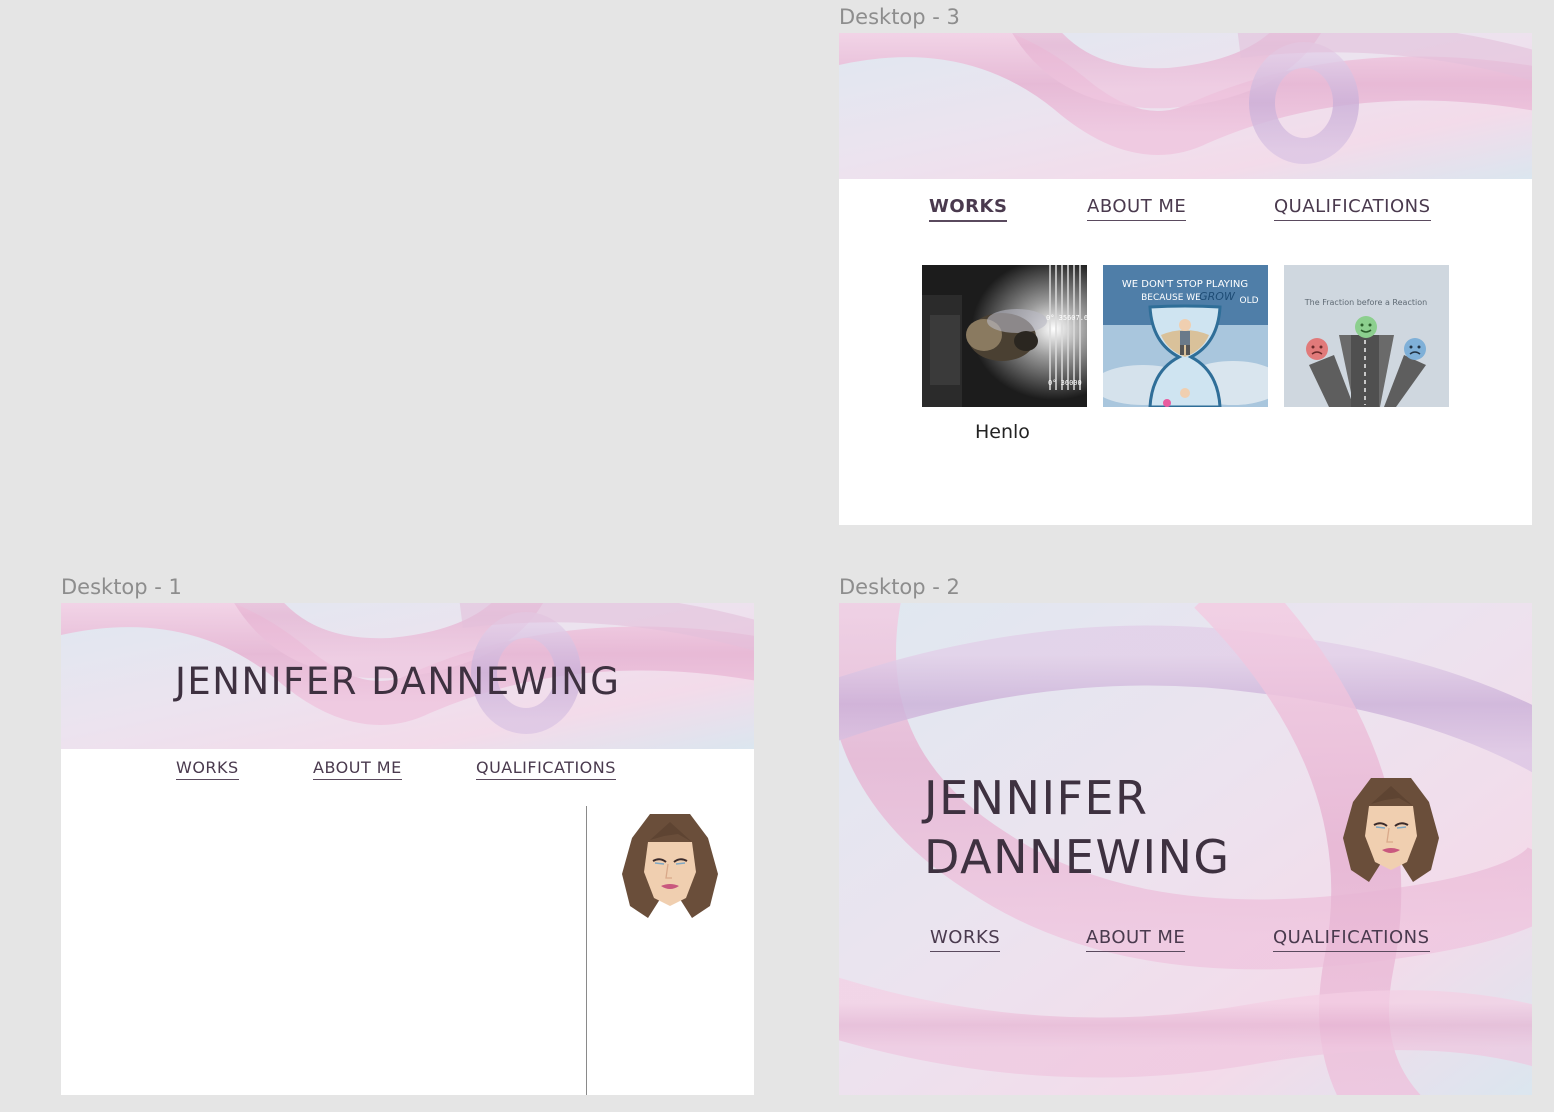 This screenshot has width=1554, height=1112. Describe the element at coordinates (1065, 383) in the screenshot. I see `bee-readout-2: 0° 36000` at that location.